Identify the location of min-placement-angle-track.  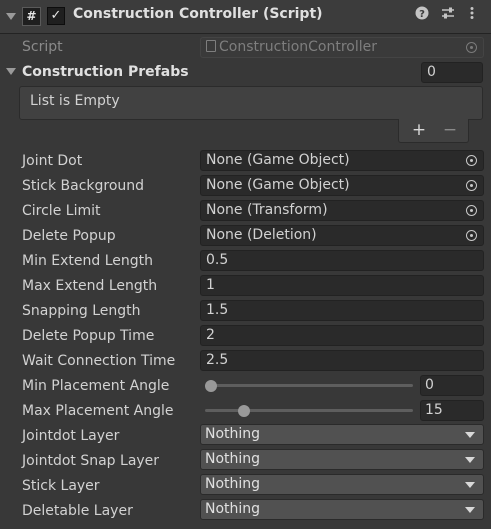
(309, 385).